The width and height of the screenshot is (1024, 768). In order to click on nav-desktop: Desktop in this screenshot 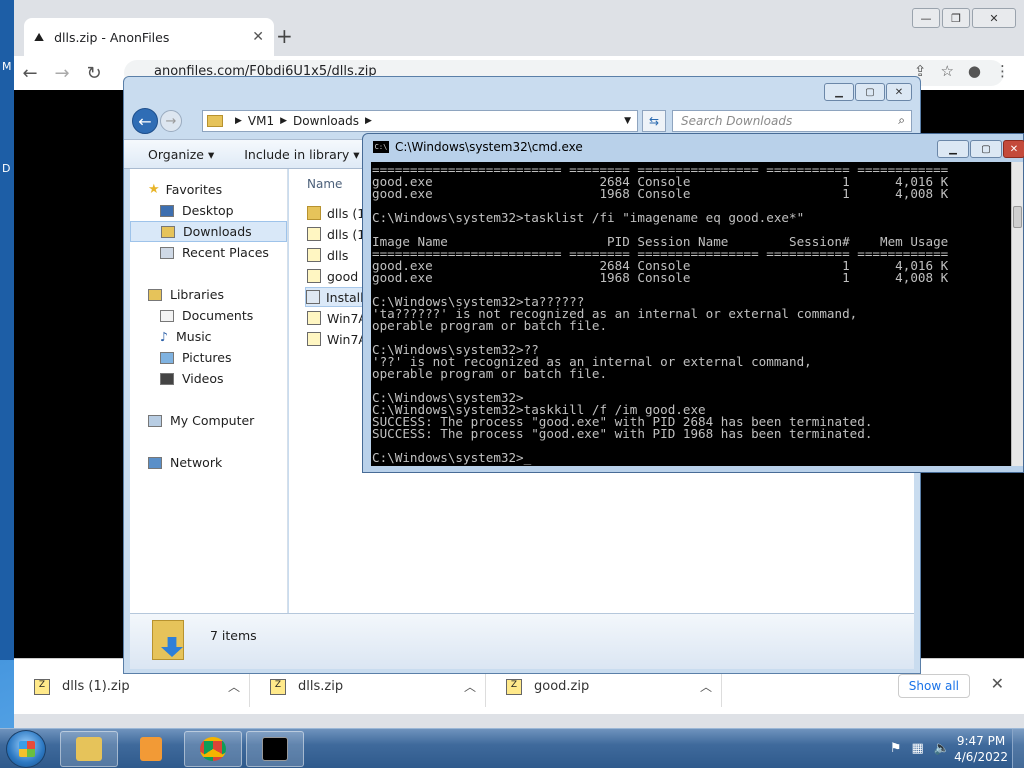, I will do `click(208, 210)`.